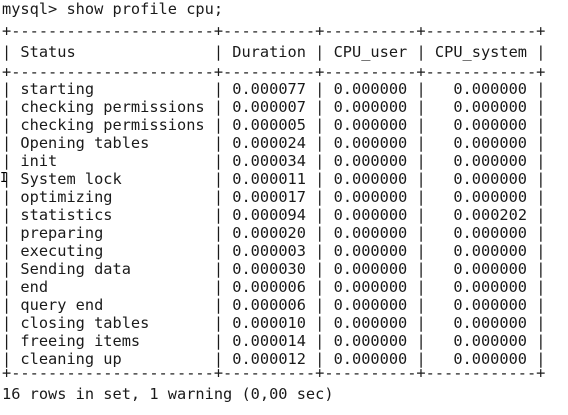 This screenshot has height=415, width=568. What do you see at coordinates (80, 341) in the screenshot?
I see `cell-status: freeing items` at bounding box center [80, 341].